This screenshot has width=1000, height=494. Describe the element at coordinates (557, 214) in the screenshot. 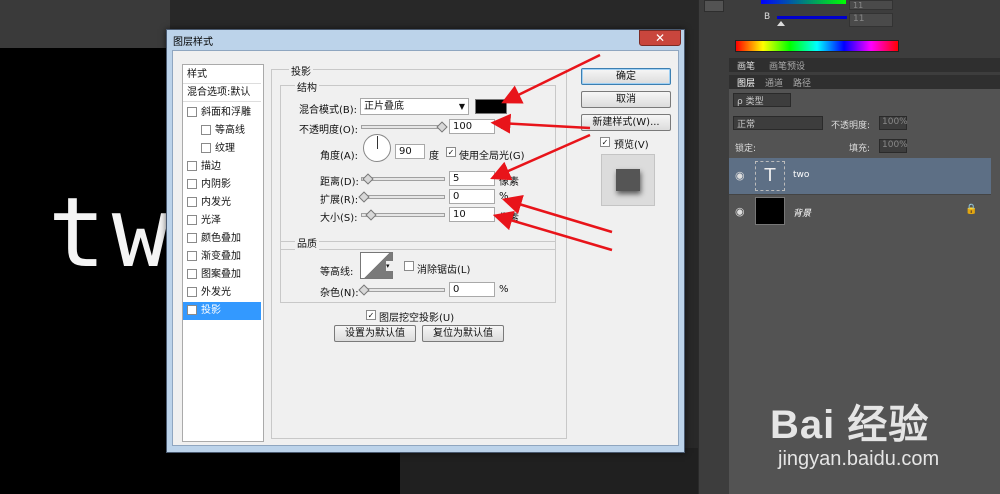

I see `arrow-spread` at that location.